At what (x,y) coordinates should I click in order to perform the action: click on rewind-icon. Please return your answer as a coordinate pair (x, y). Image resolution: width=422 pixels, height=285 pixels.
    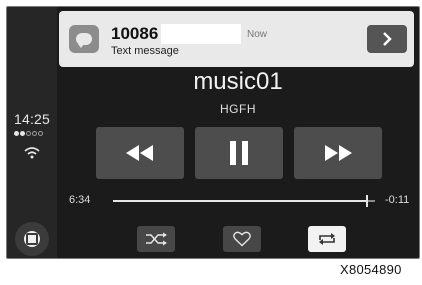
    Looking at the image, I should click on (139, 153).